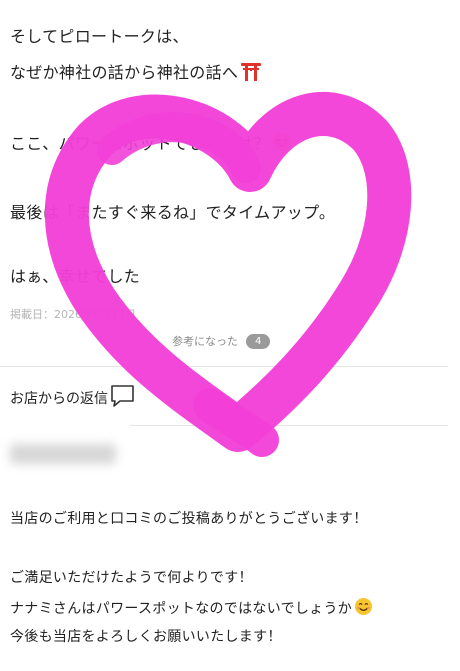 The width and height of the screenshot is (460, 671). I want to click on review-line-2: なぜか神社の話から神社の話へ, so click(136, 74).